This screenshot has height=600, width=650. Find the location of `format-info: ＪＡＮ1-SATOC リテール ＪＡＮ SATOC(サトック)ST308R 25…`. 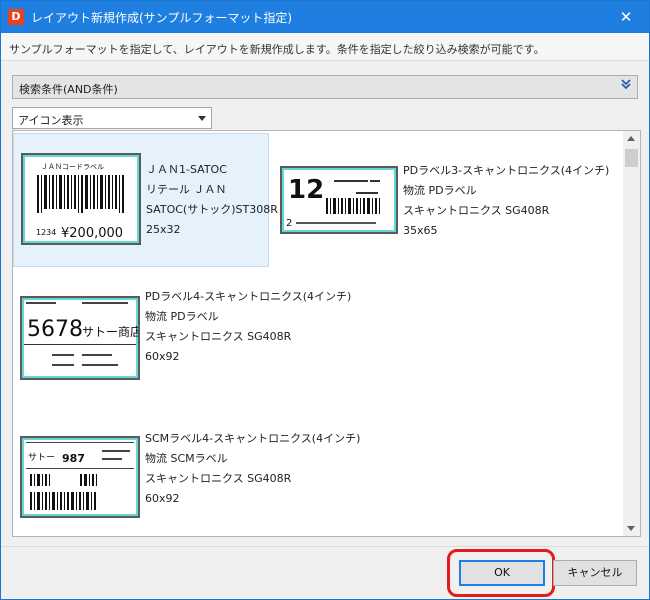

format-info: ＪＡＮ1-SATOC リテール ＪＡＮ SATOC(サトック)ST308R 25… is located at coordinates (212, 200).